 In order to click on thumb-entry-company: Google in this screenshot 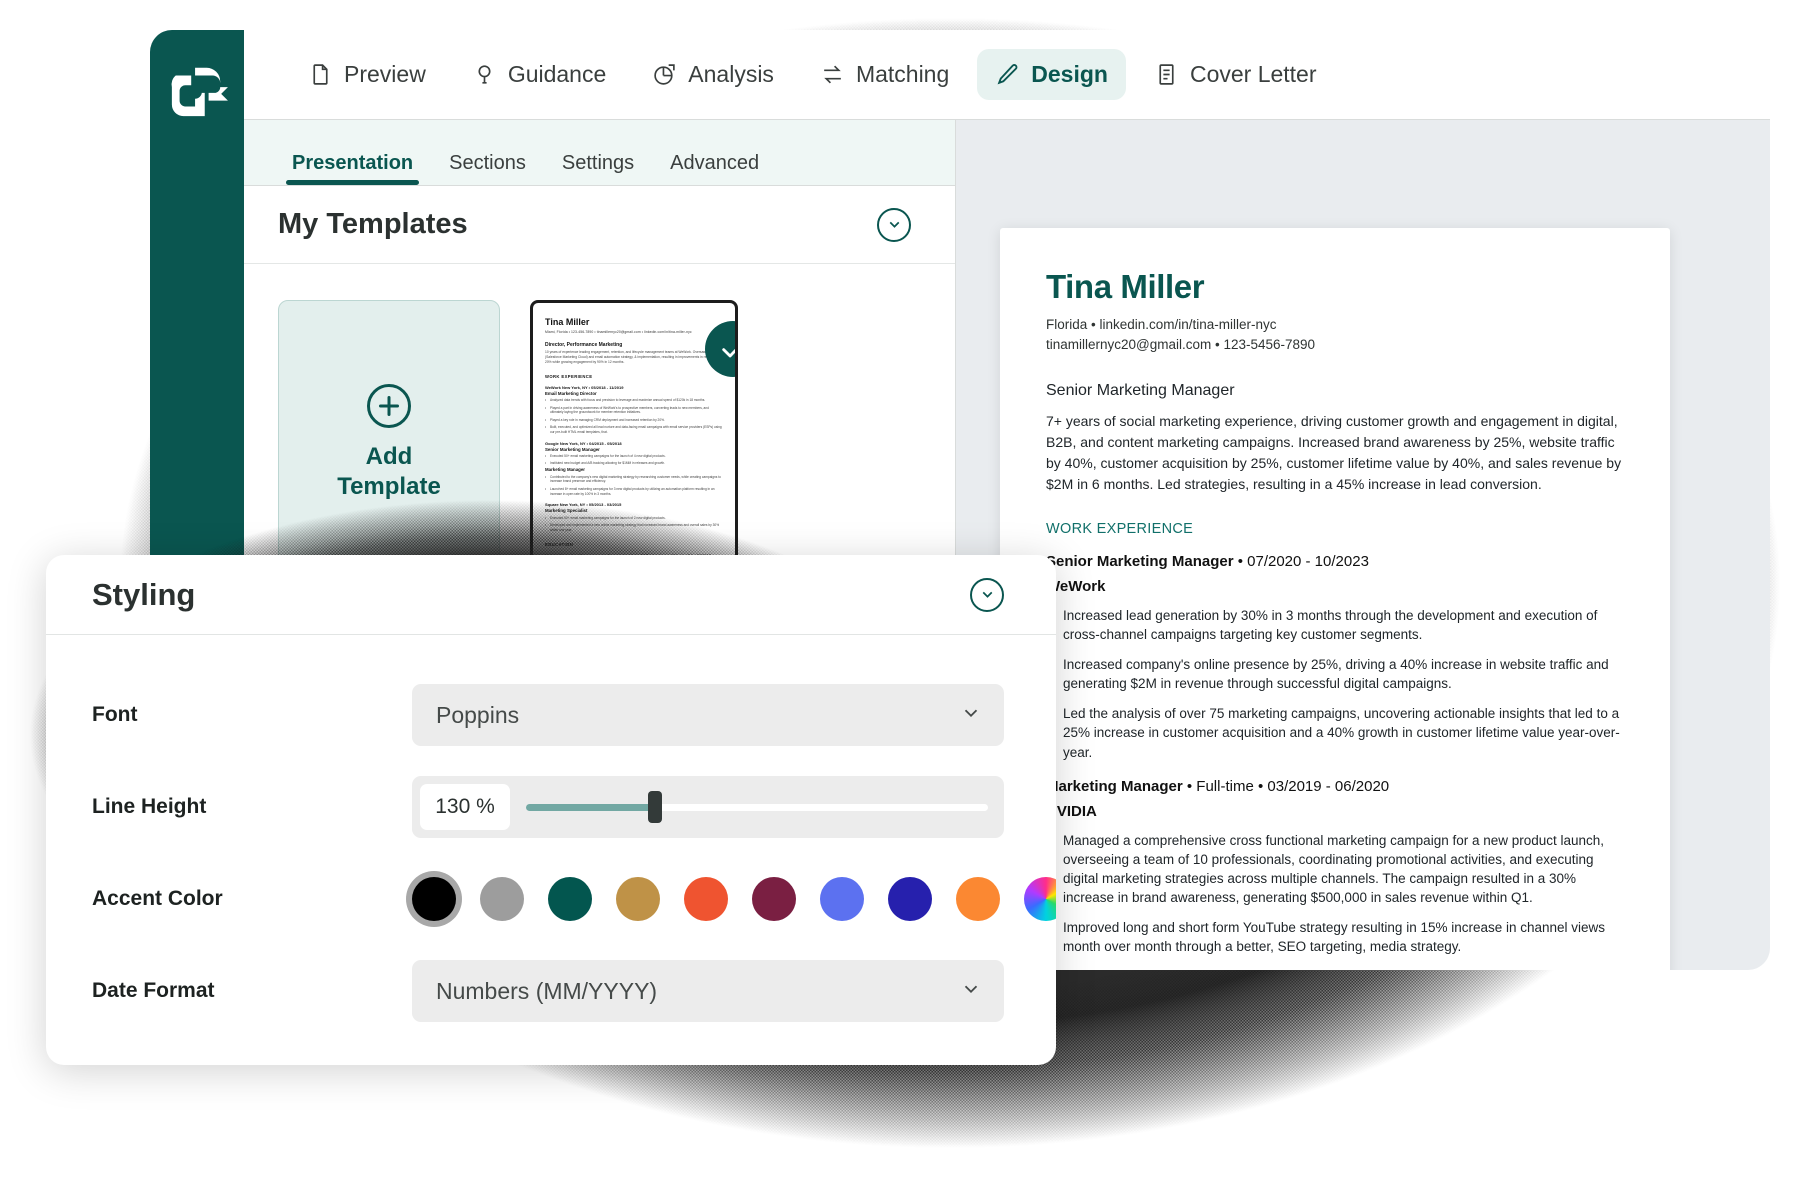, I will do `click(552, 443)`.